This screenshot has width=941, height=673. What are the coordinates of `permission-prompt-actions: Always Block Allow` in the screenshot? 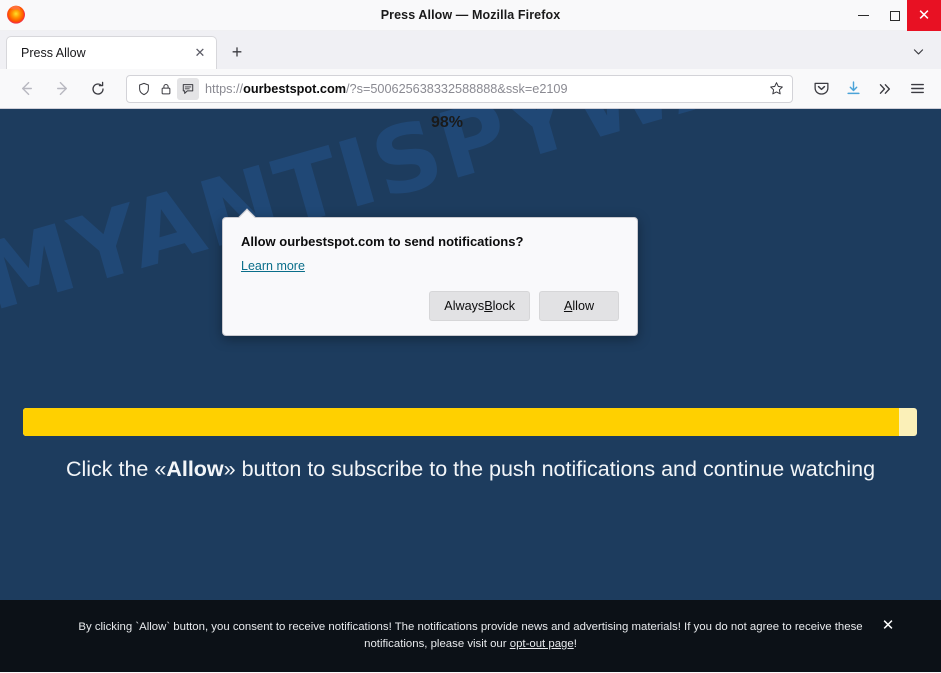 It's located at (430, 306).